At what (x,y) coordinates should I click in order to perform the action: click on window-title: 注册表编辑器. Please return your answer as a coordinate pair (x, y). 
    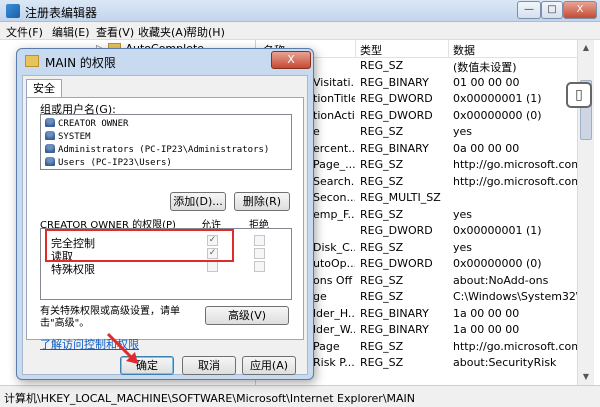
    Looking at the image, I should click on (61, 13).